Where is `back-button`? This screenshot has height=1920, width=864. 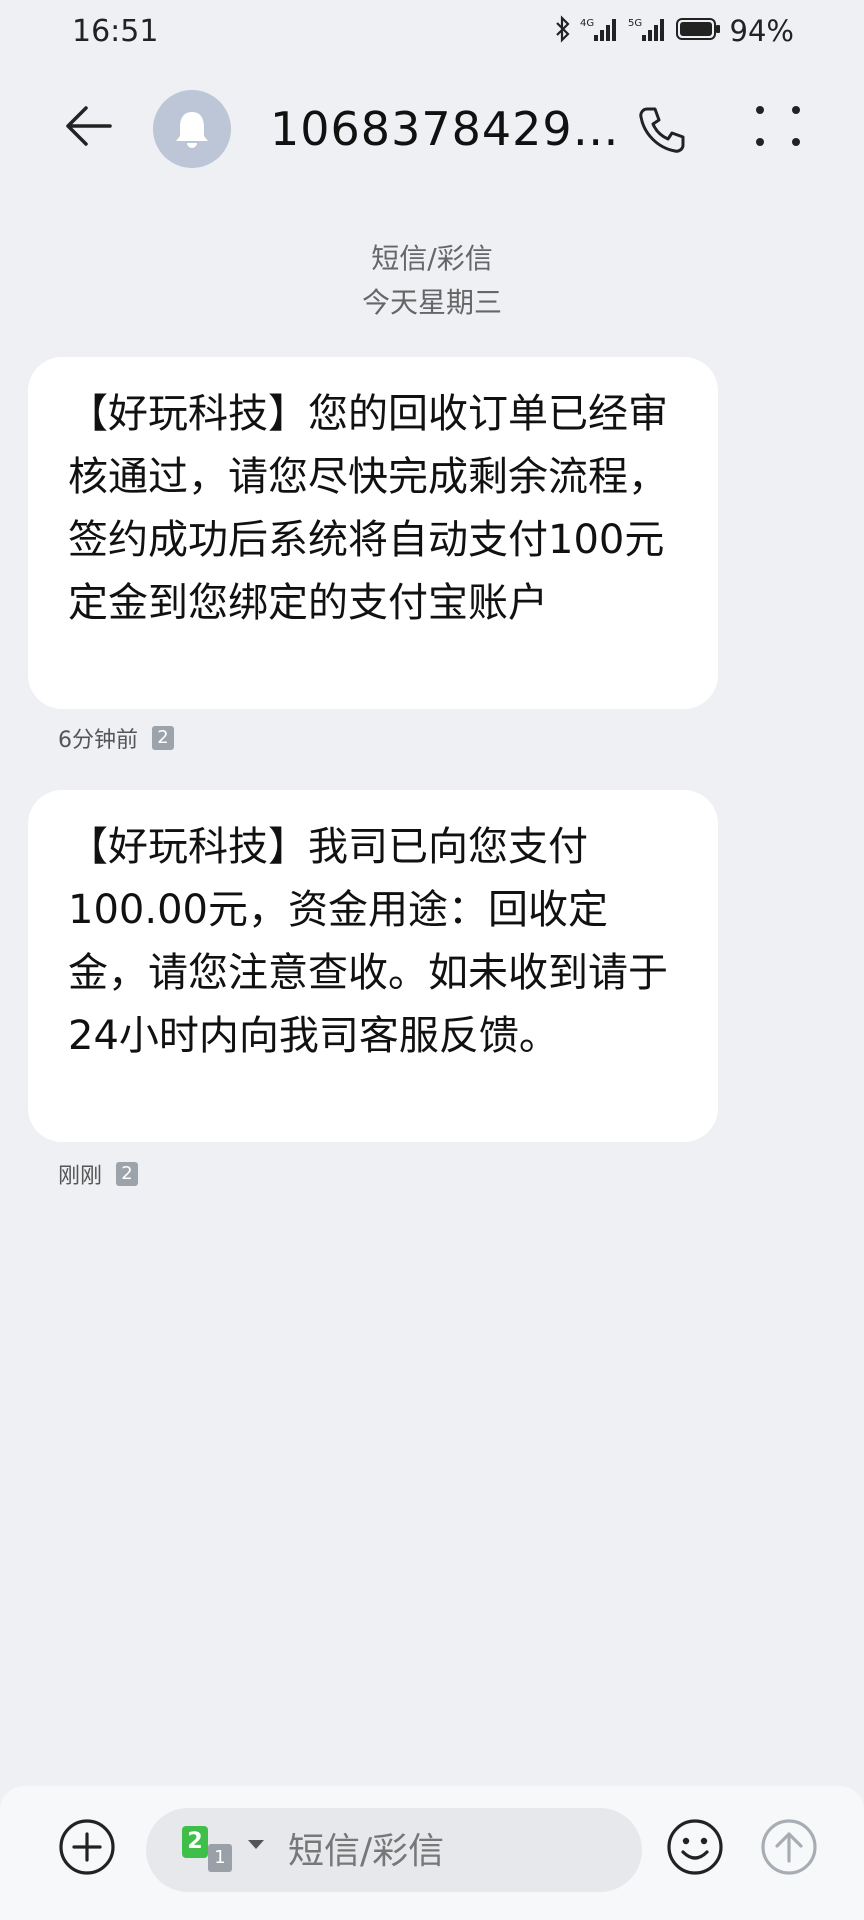 back-button is located at coordinates (88, 126).